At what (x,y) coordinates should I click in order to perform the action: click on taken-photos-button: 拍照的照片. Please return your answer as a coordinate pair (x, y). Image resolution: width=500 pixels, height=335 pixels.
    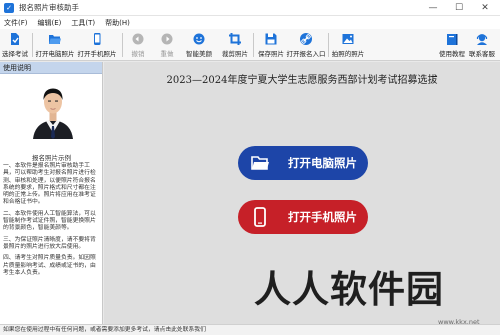
    Looking at the image, I should click on (348, 45).